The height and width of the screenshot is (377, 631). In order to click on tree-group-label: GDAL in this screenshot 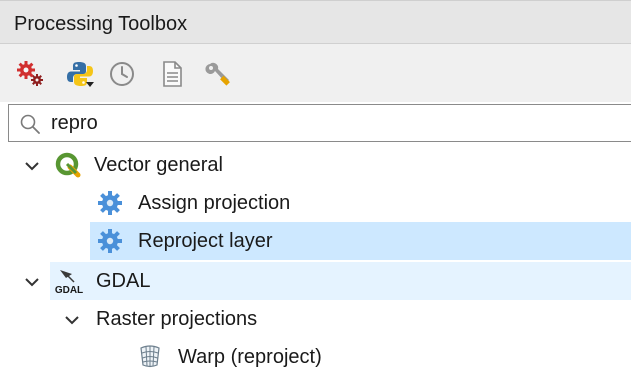, I will do `click(123, 281)`.